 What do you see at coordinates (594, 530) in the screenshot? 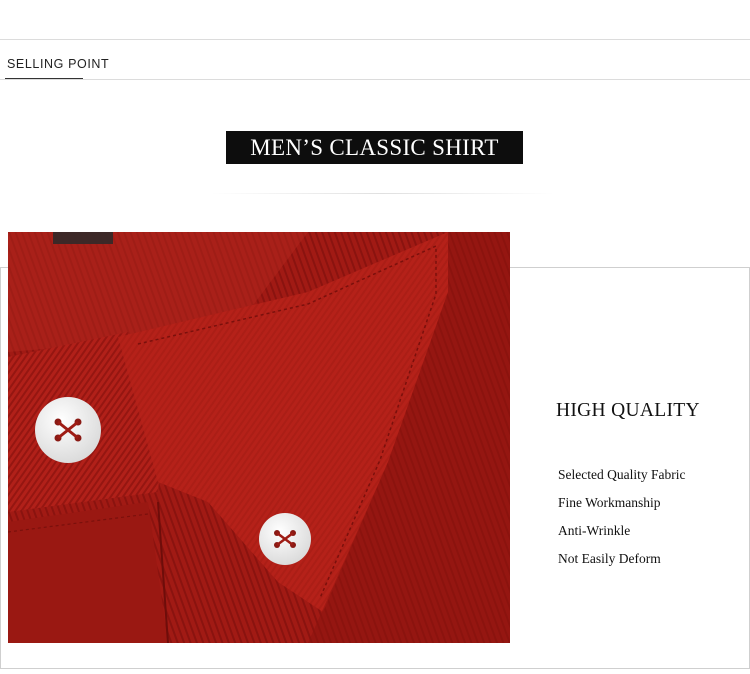
I see `feature-item: Anti-Wrinkle` at bounding box center [594, 530].